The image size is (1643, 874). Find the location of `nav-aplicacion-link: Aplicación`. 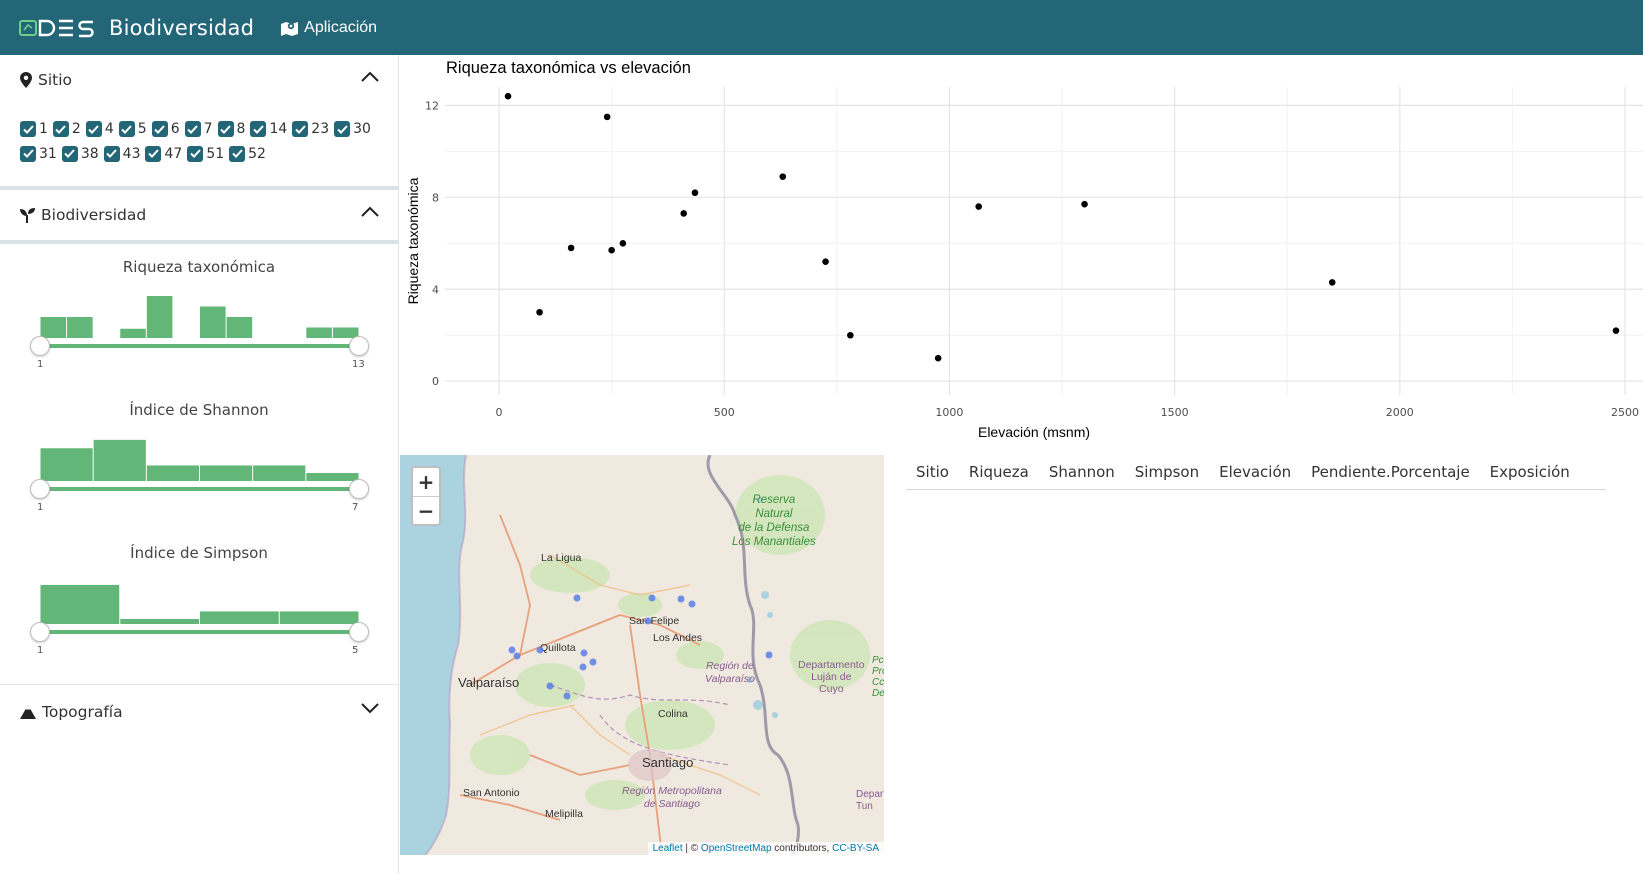

nav-aplicacion-link: Aplicación is located at coordinates (328, 28).